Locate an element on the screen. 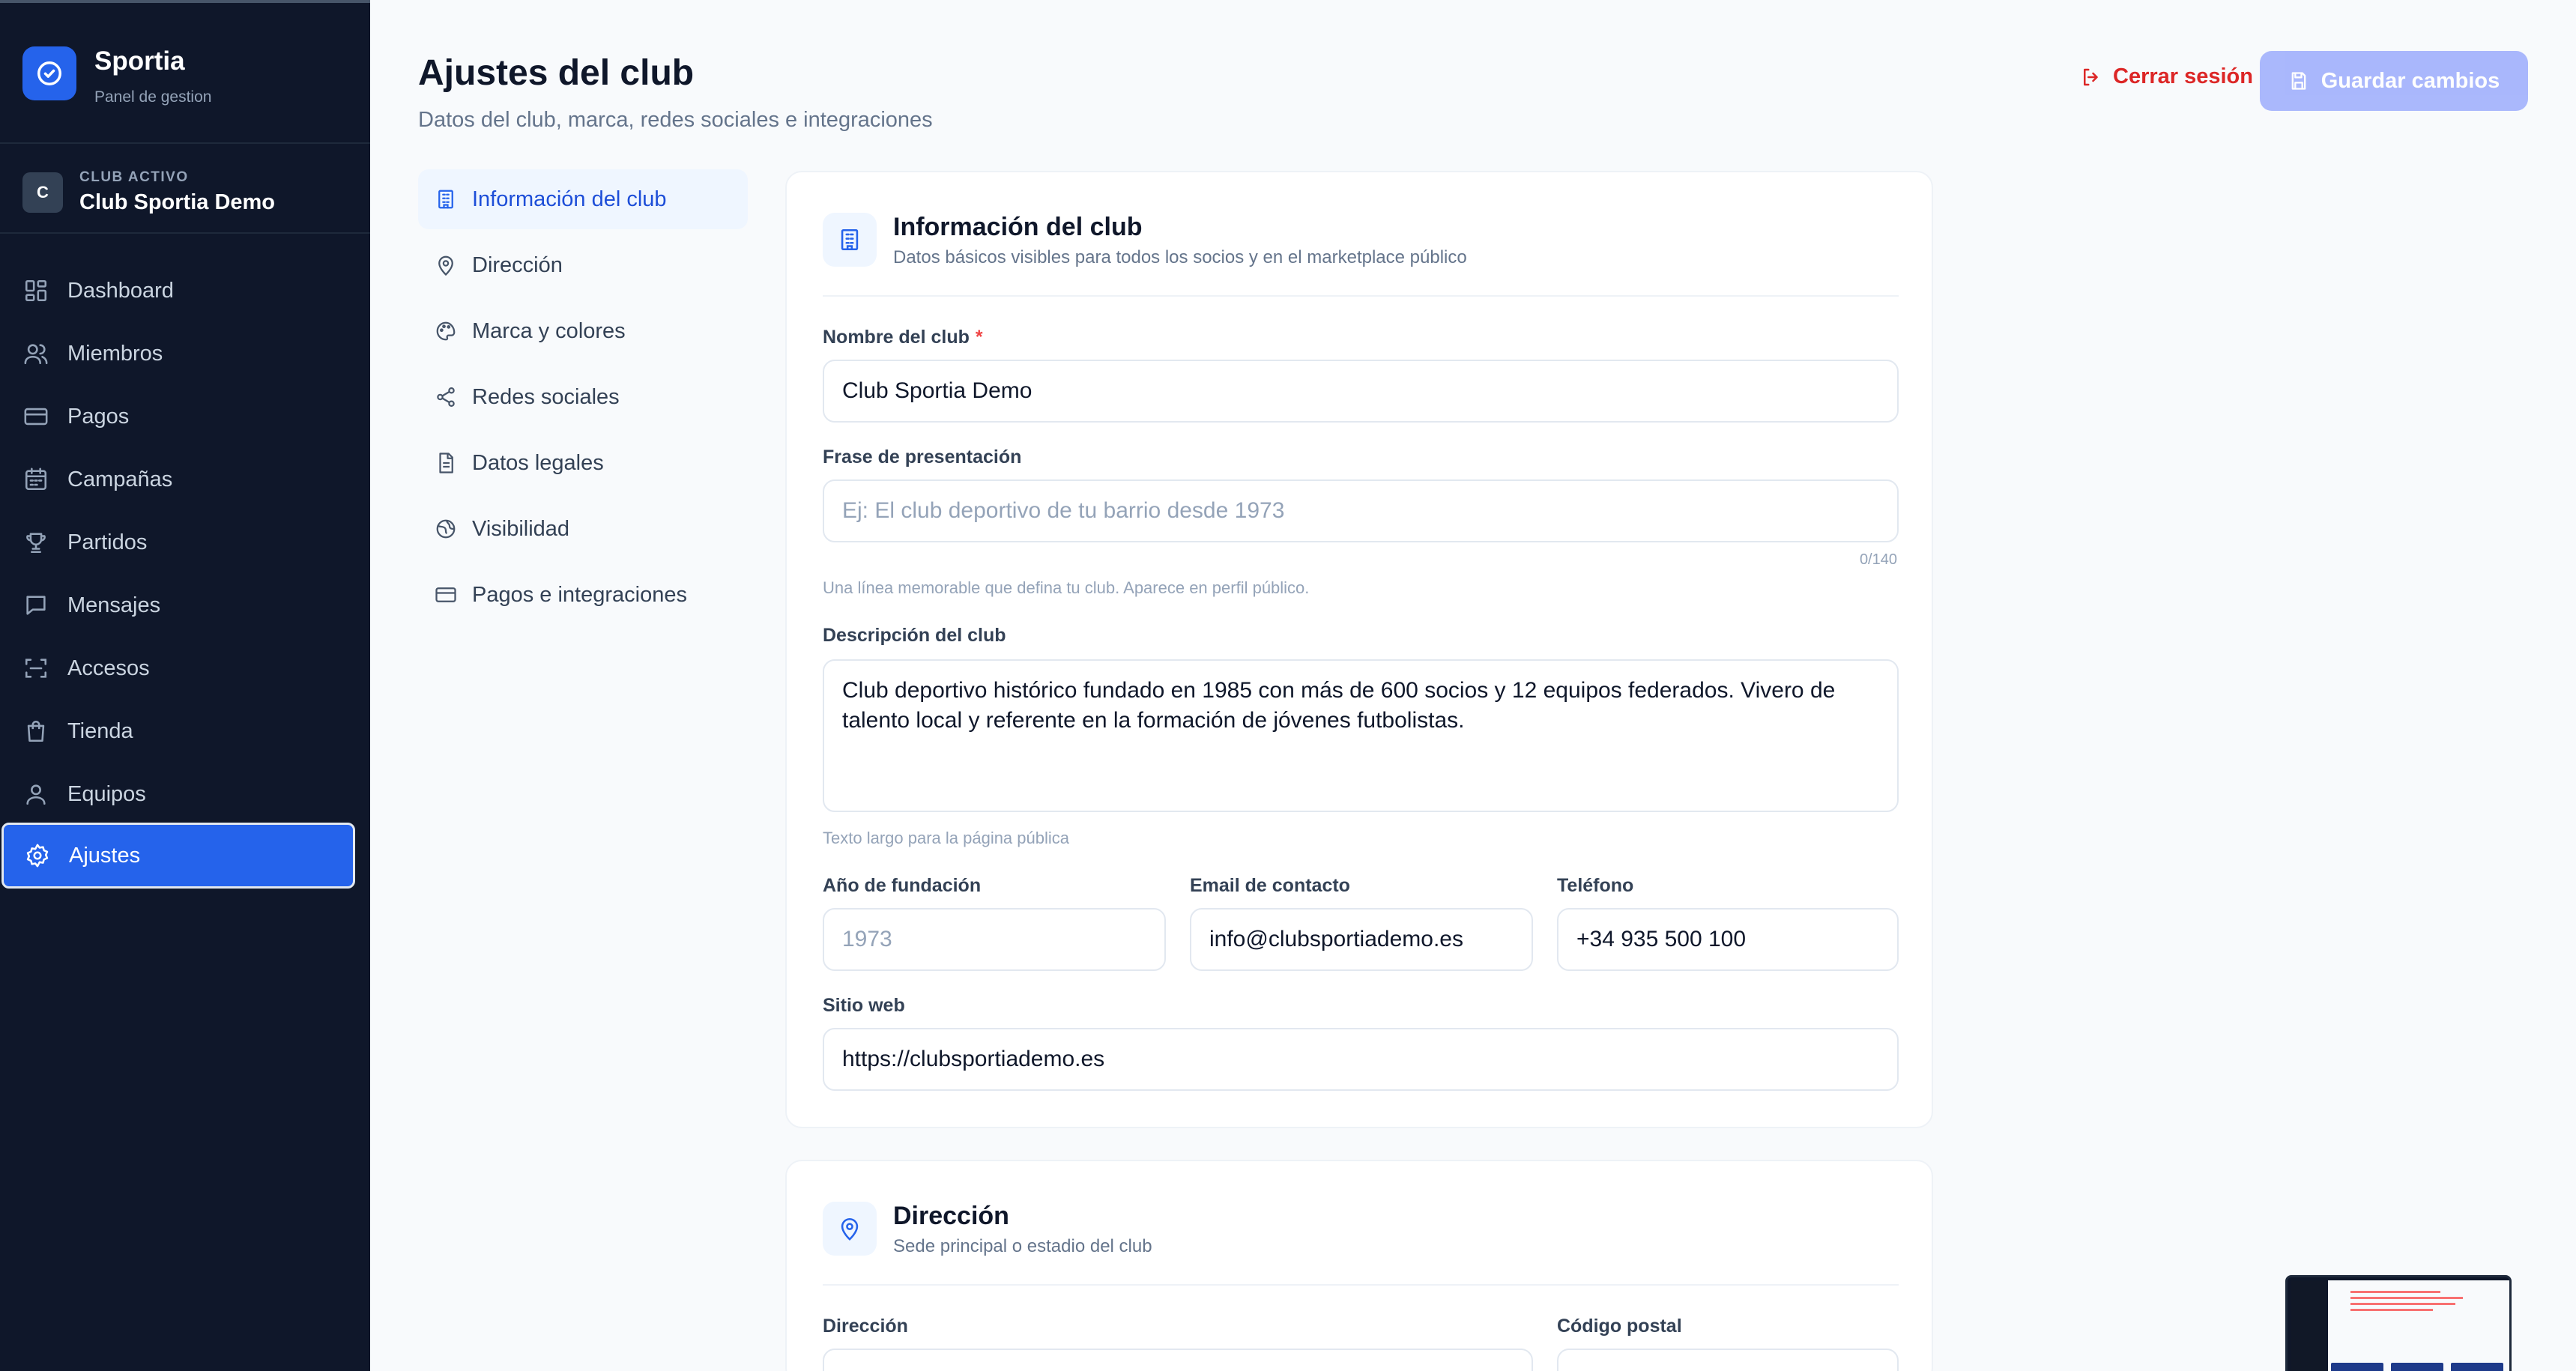  section-nav-label: Marca y colores is located at coordinates (549, 330).